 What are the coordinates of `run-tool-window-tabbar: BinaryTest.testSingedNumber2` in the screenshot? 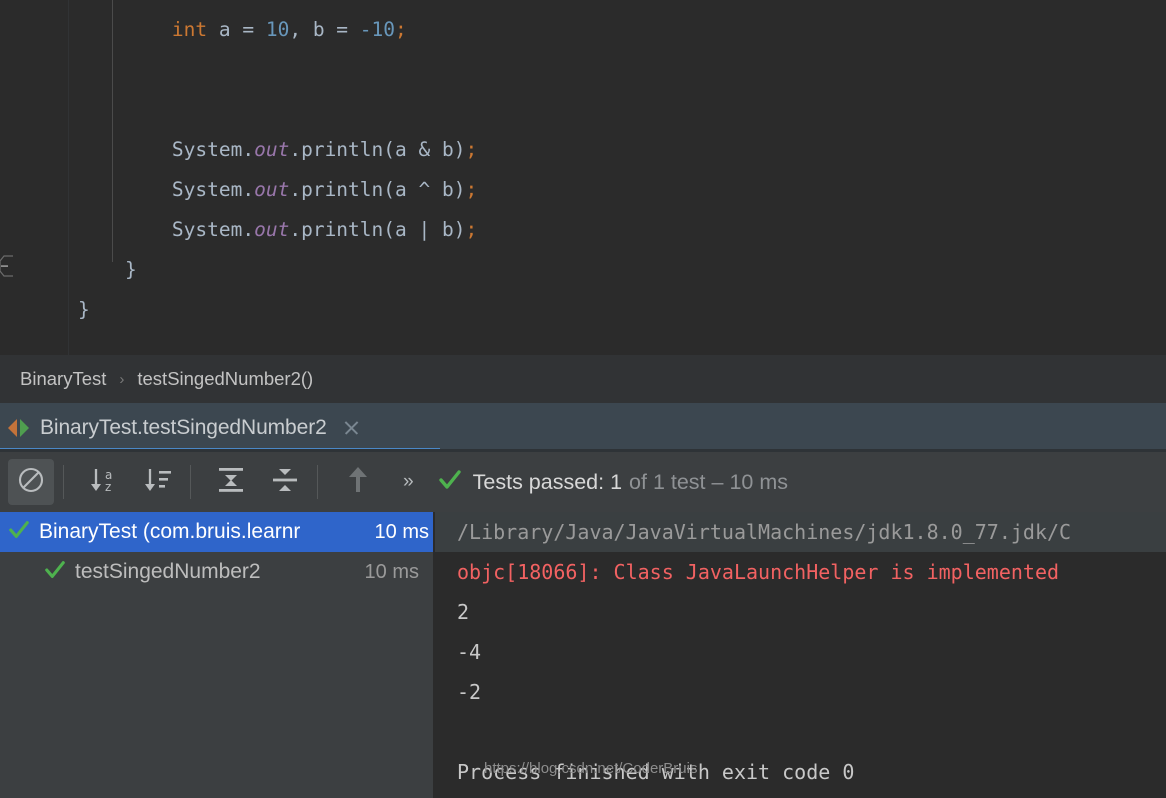 It's located at (583, 427).